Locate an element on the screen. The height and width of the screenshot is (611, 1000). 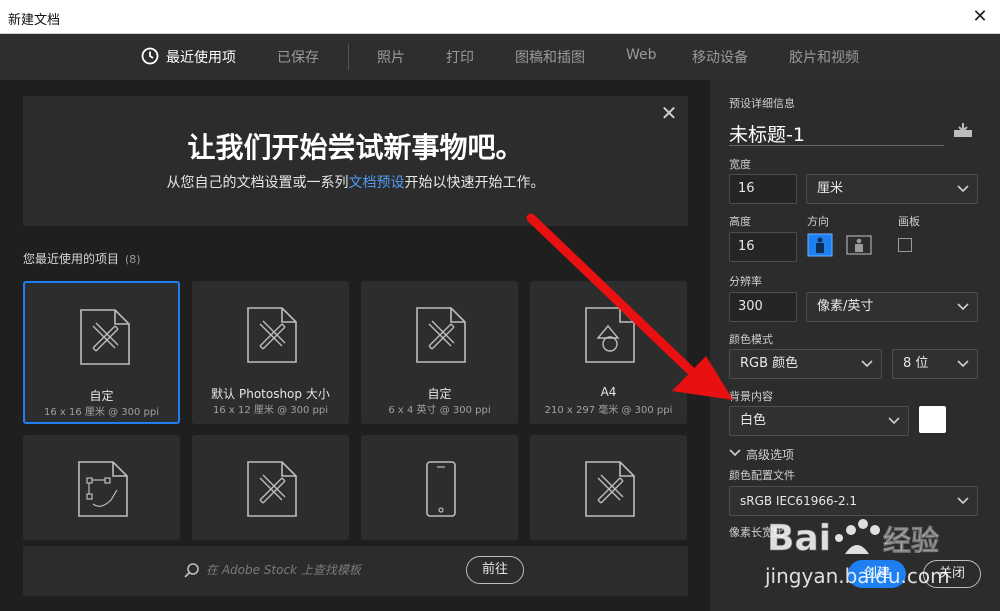
preset-name: 默认 Photoshop 大小 is located at coordinates (270, 394).